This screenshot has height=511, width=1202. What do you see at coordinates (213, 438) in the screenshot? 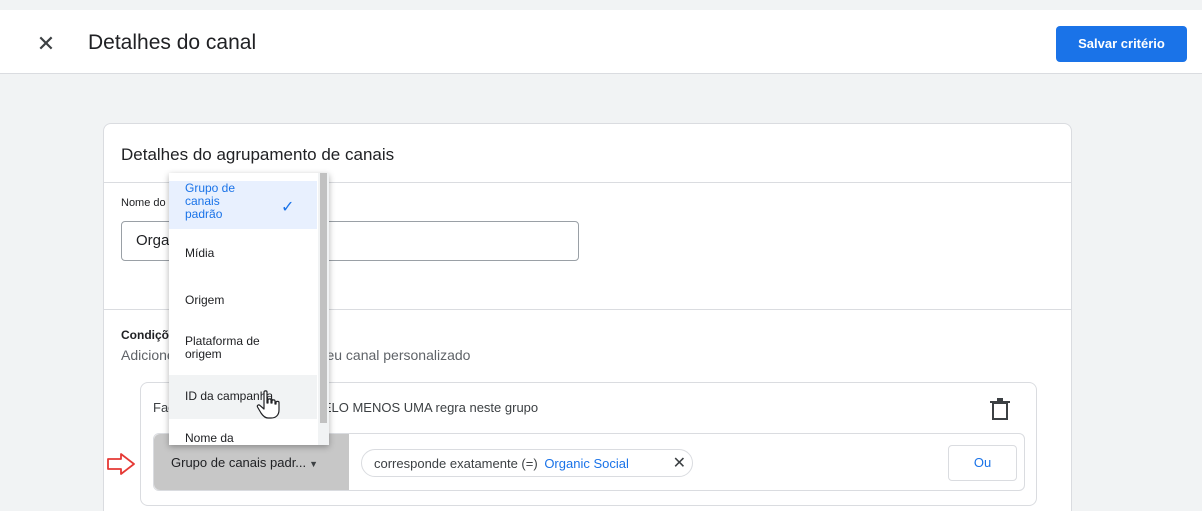
I see `dropdown-item-label: Nome da campanha` at bounding box center [213, 438].